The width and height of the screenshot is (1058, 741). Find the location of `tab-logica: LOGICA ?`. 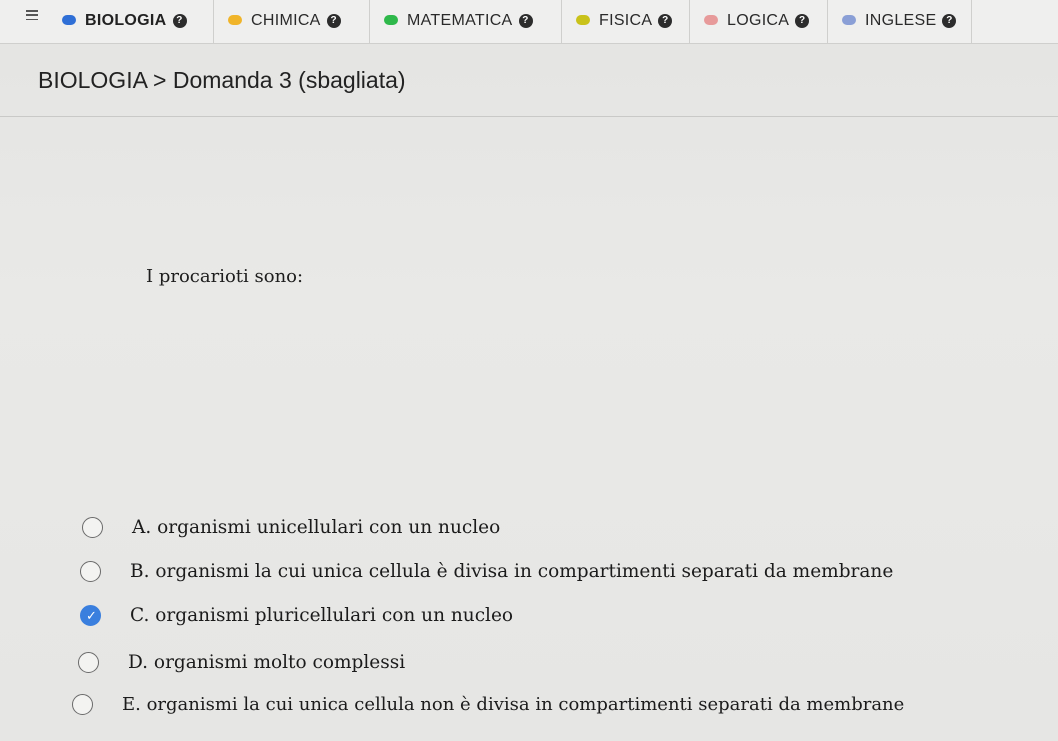

tab-logica: LOGICA ? is located at coordinates (759, 21).